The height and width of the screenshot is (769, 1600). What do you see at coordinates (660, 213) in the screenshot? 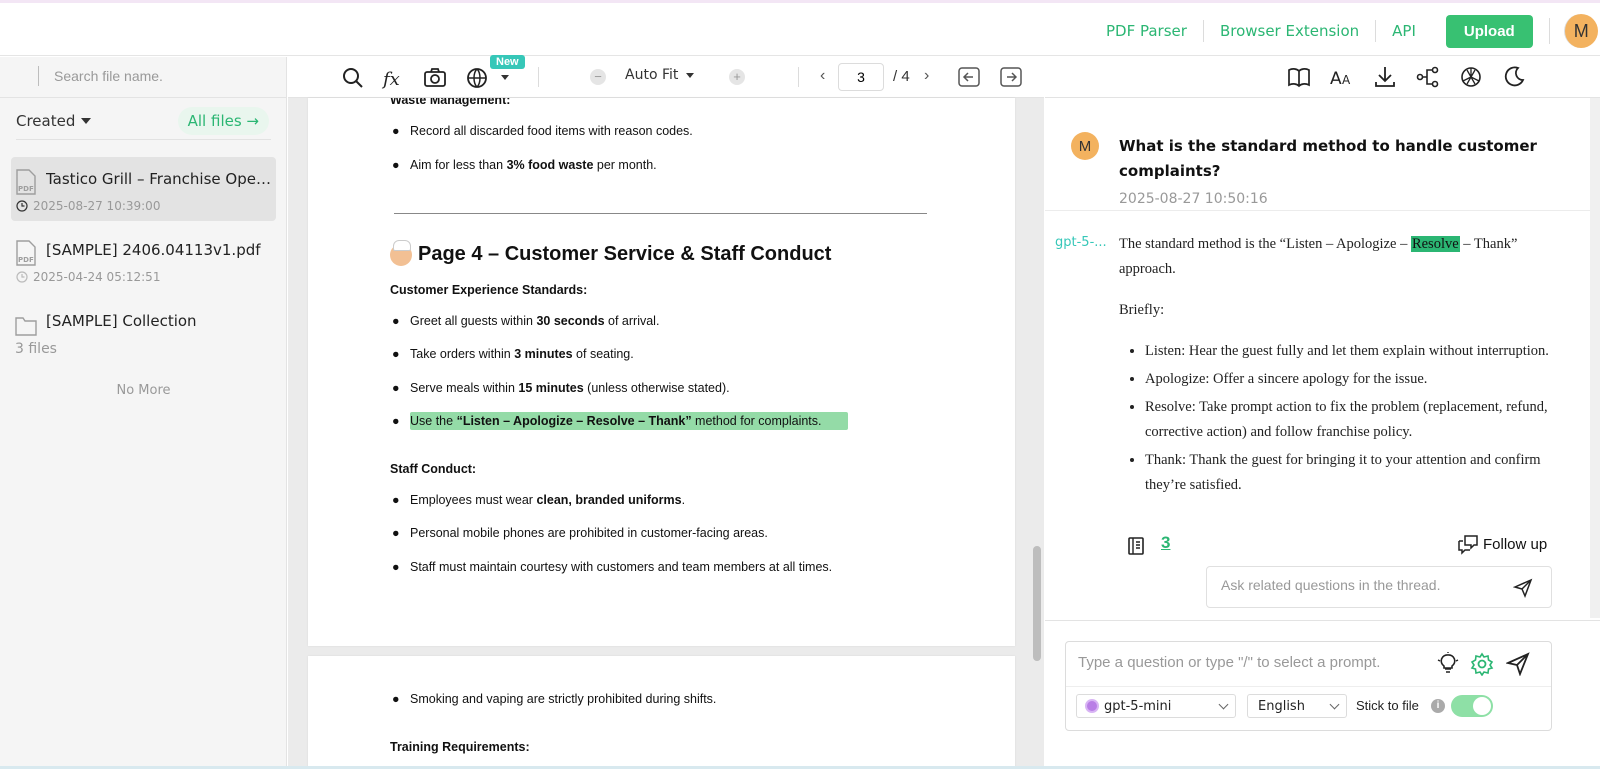
I see `horizontal-rule` at bounding box center [660, 213].